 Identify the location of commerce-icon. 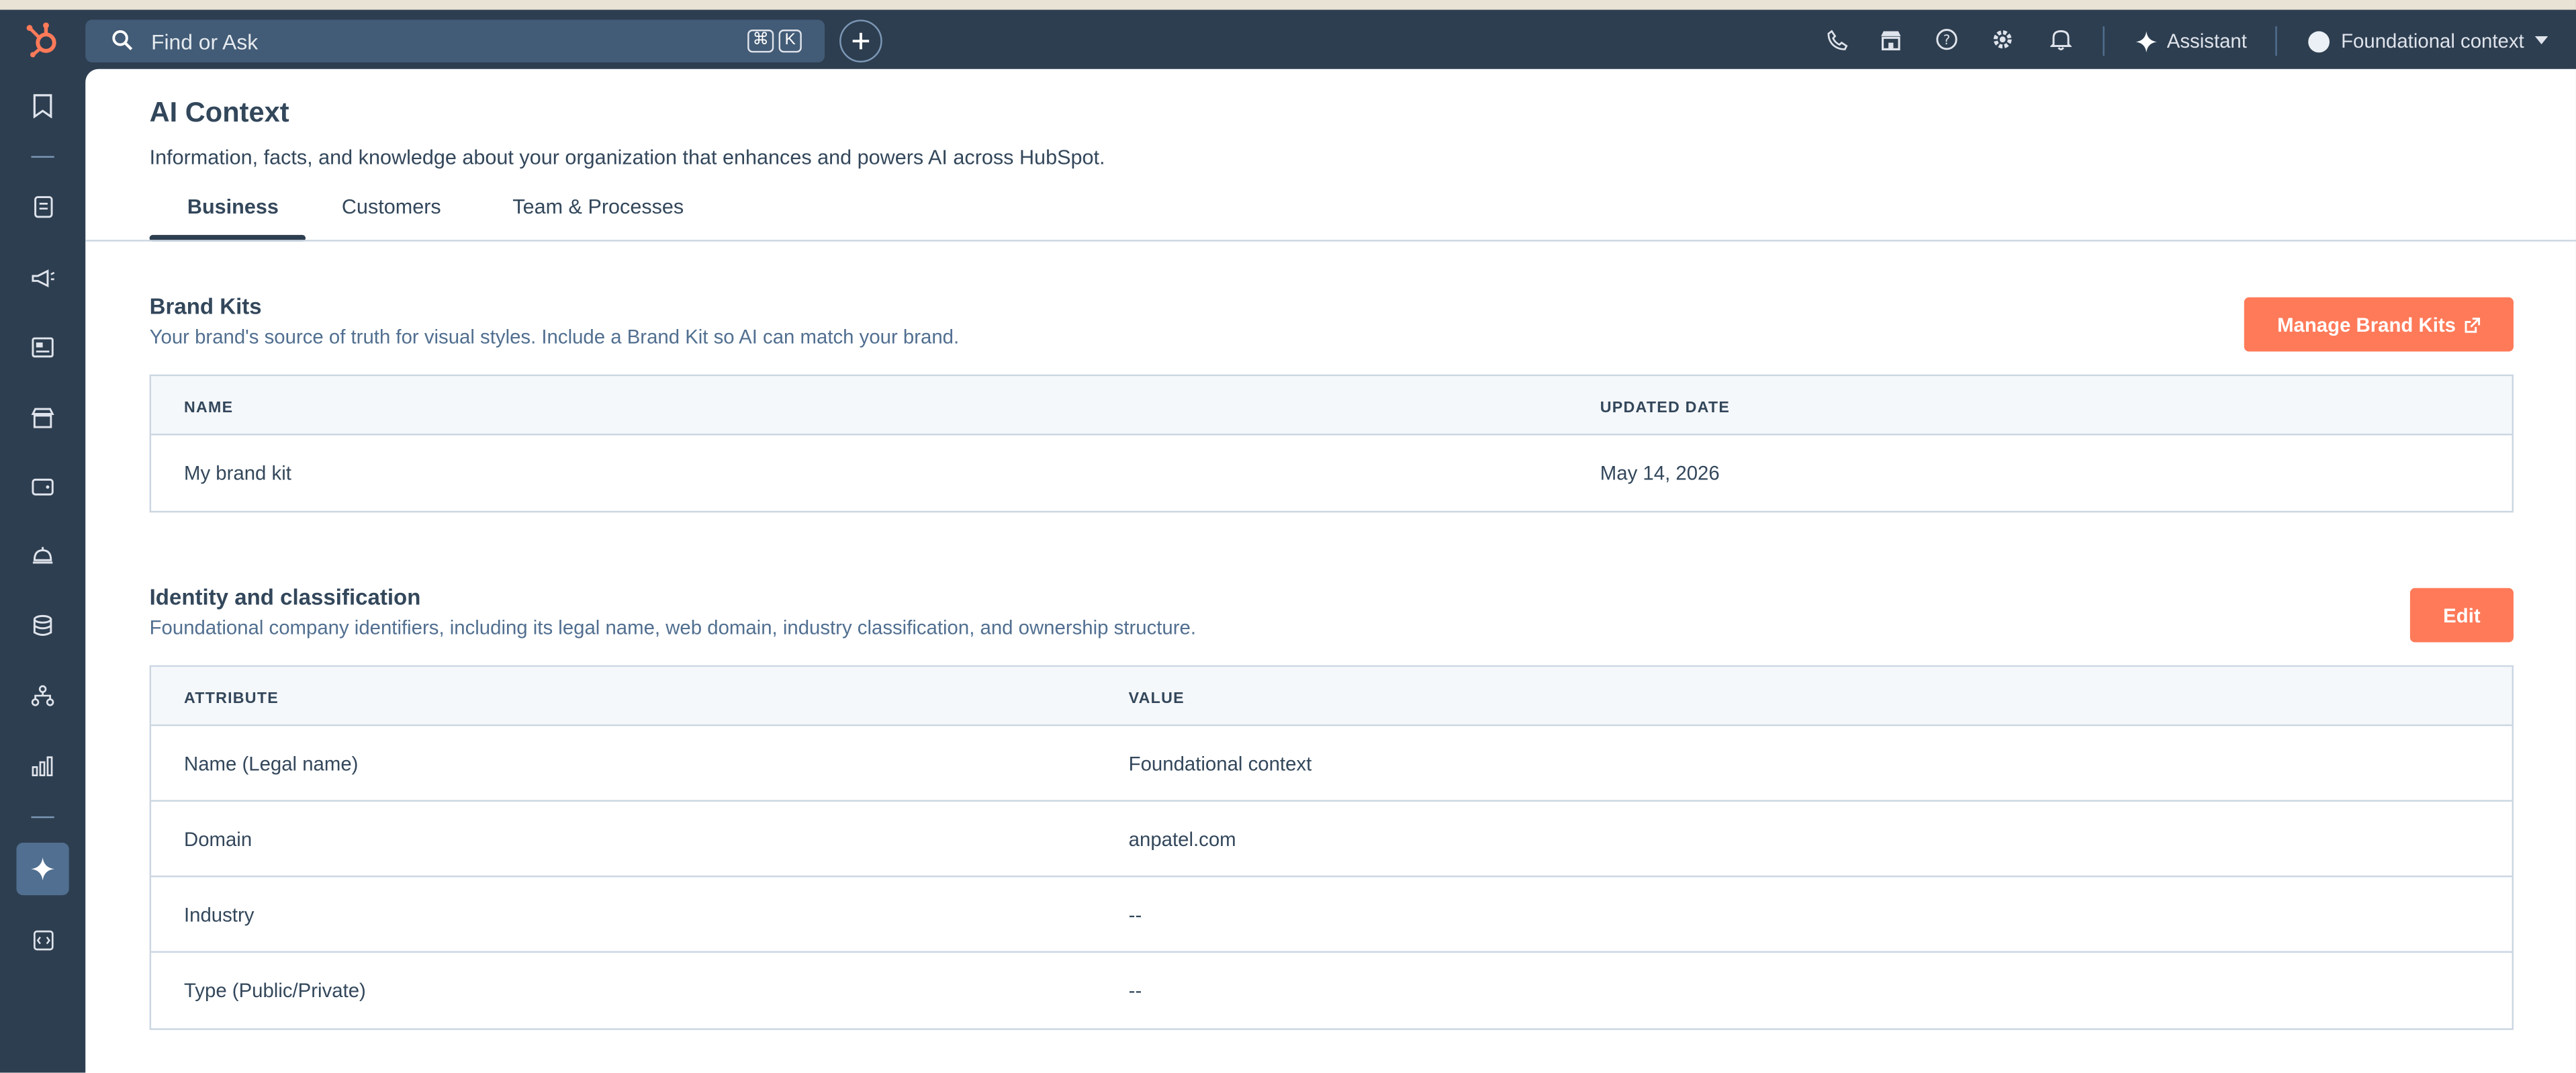
(42, 417).